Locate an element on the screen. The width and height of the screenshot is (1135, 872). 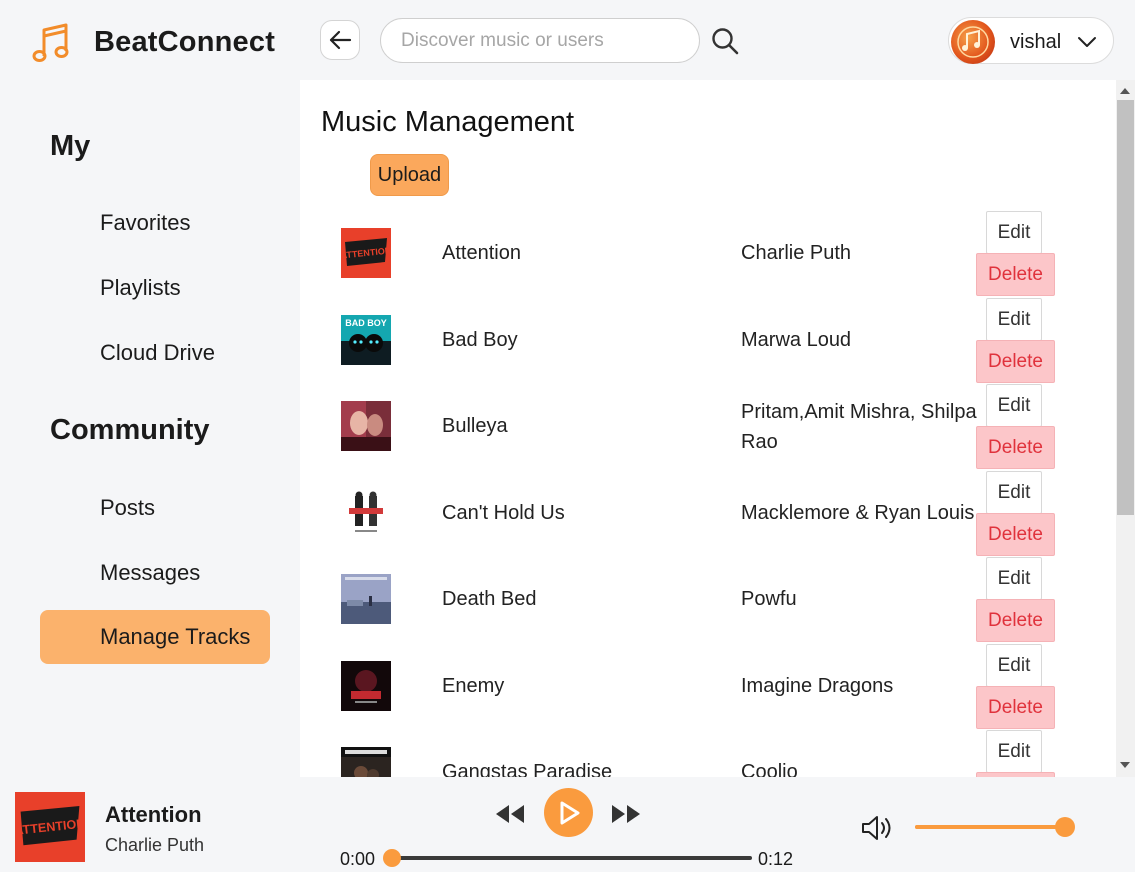
rewind-icon is located at coordinates (510, 814).